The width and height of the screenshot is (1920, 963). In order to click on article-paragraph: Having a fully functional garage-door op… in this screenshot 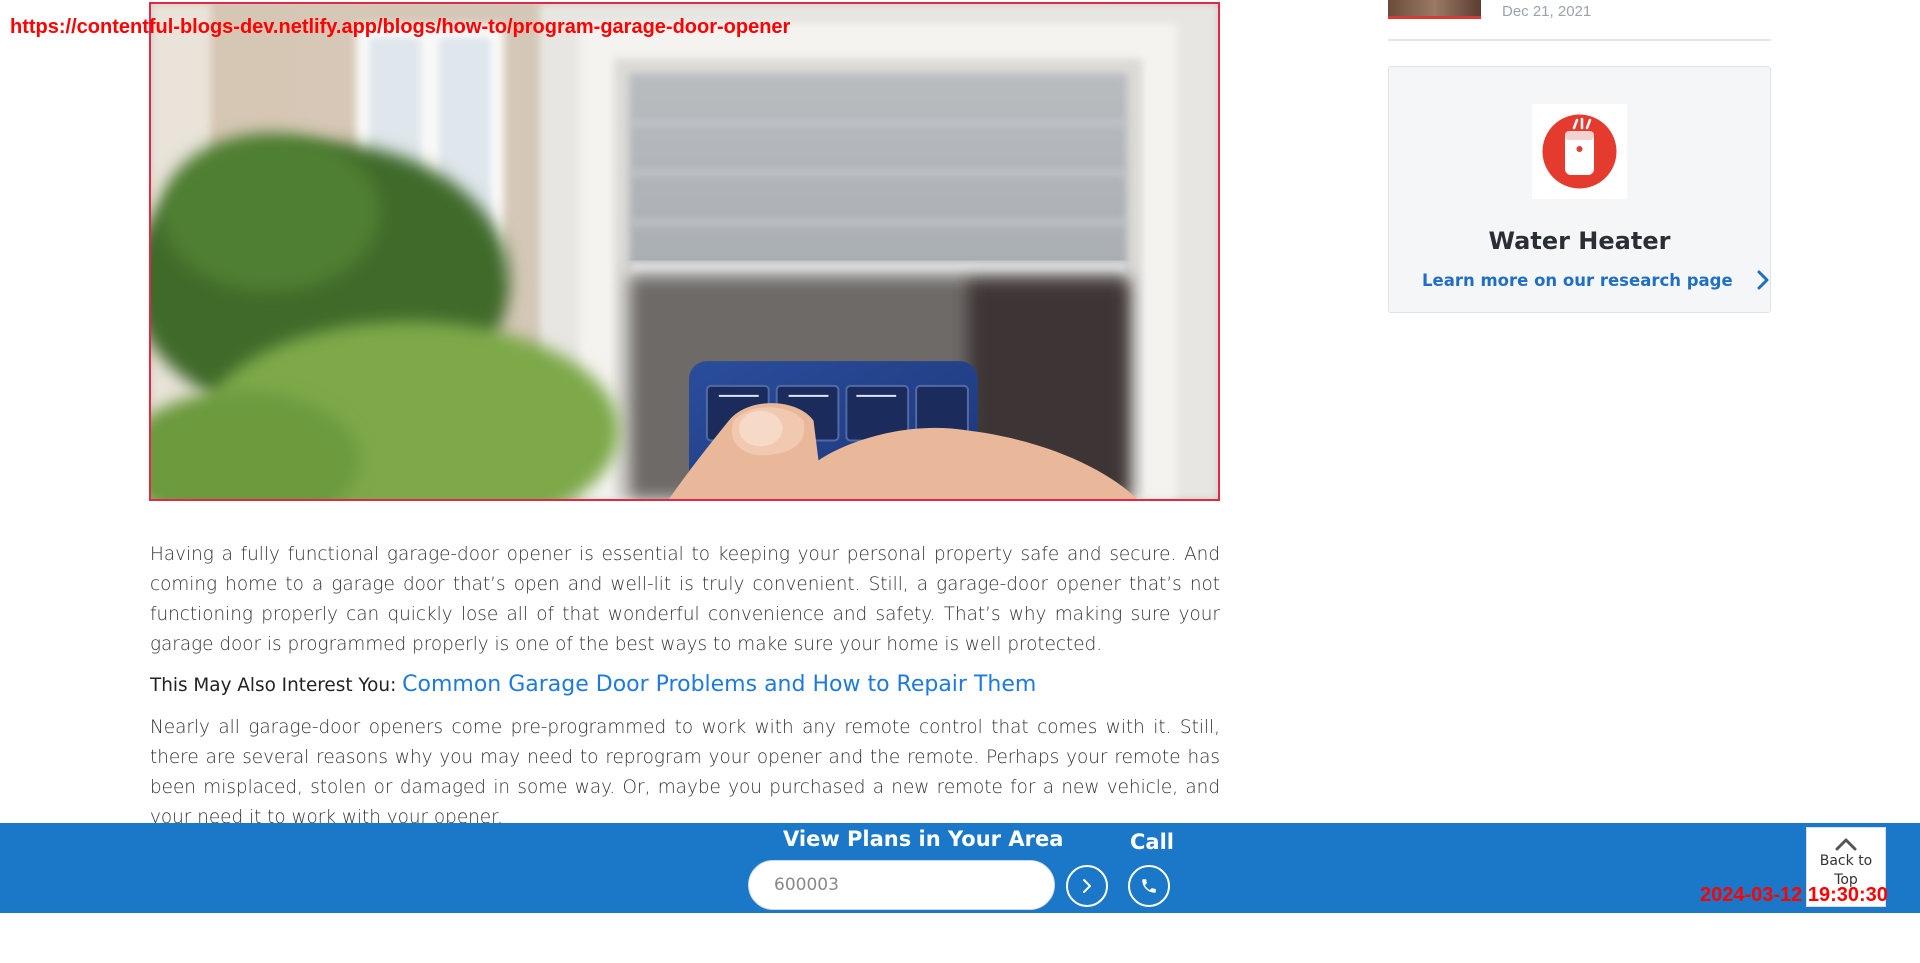, I will do `click(685, 599)`.